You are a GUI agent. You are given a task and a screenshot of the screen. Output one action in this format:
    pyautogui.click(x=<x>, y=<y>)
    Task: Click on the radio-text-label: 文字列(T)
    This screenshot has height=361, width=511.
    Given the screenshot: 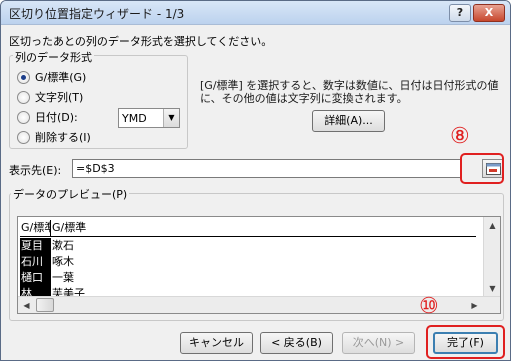 What is the action you would take?
    pyautogui.click(x=59, y=97)
    